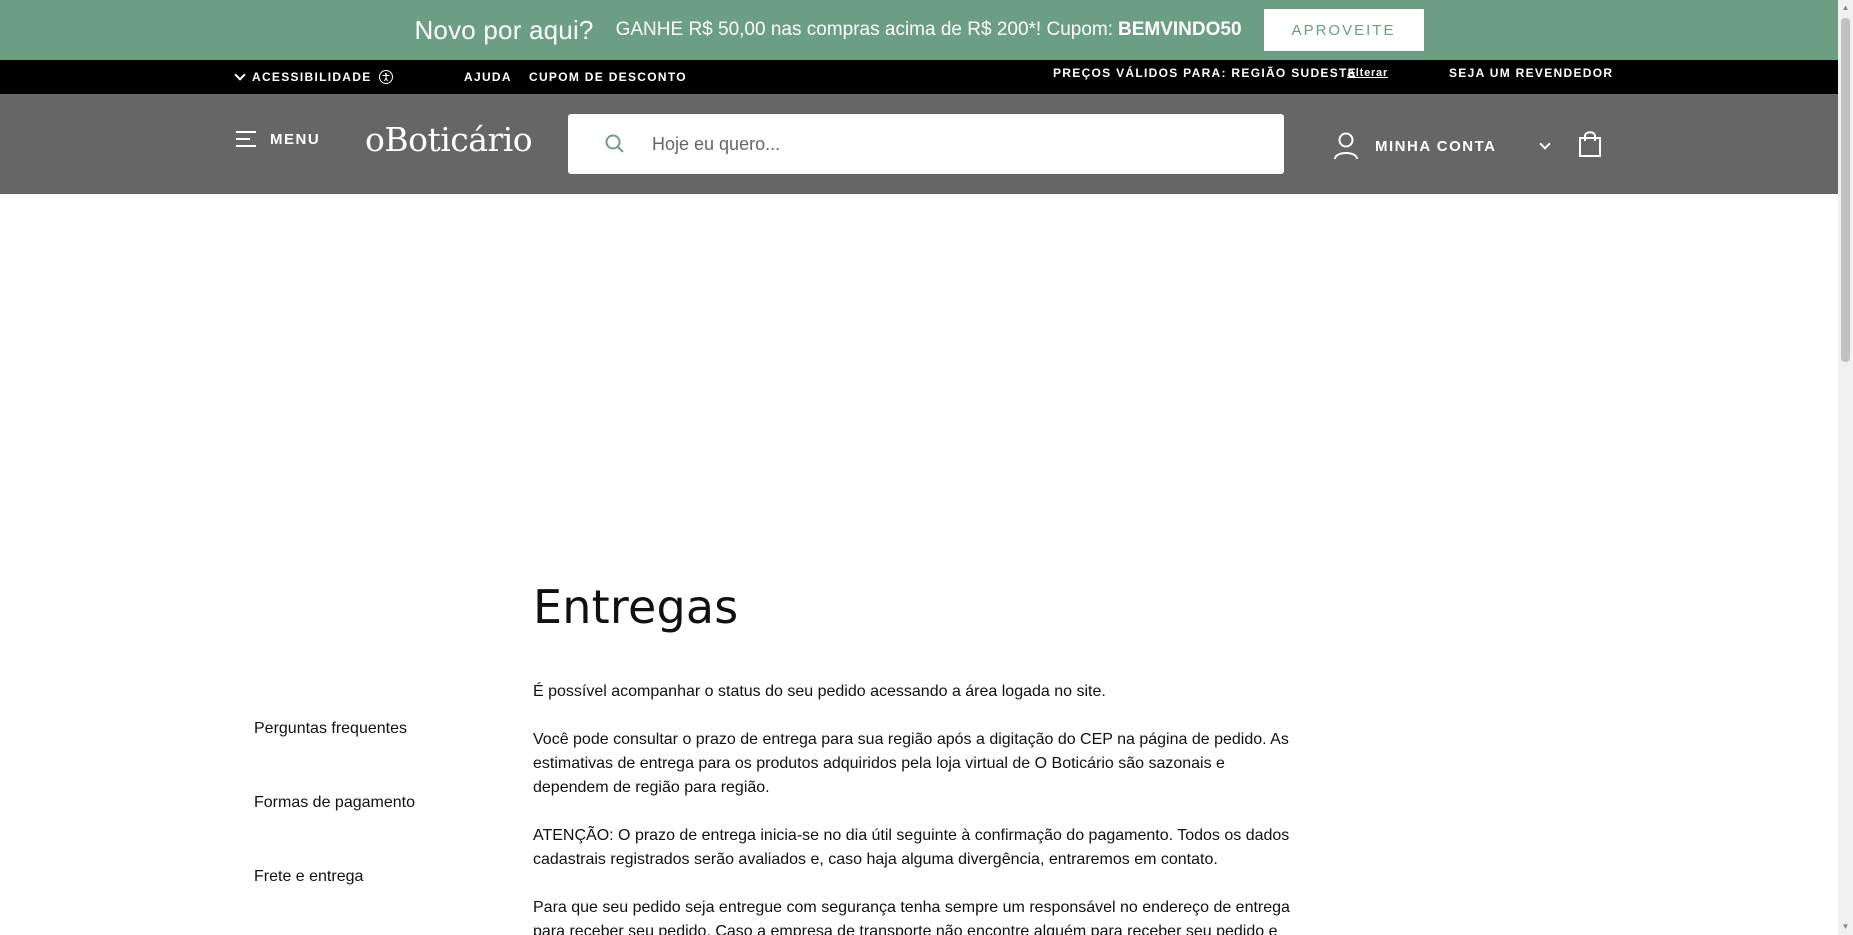 The image size is (1853, 935). What do you see at coordinates (1590, 144) in the screenshot?
I see `shopping-bag-icon` at bounding box center [1590, 144].